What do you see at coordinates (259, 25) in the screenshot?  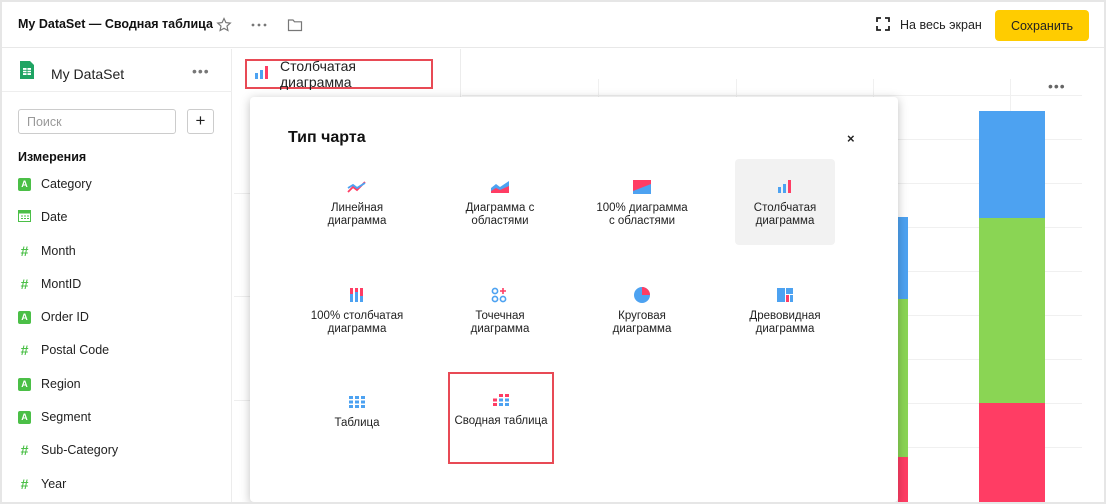 I see `more-options-icon` at bounding box center [259, 25].